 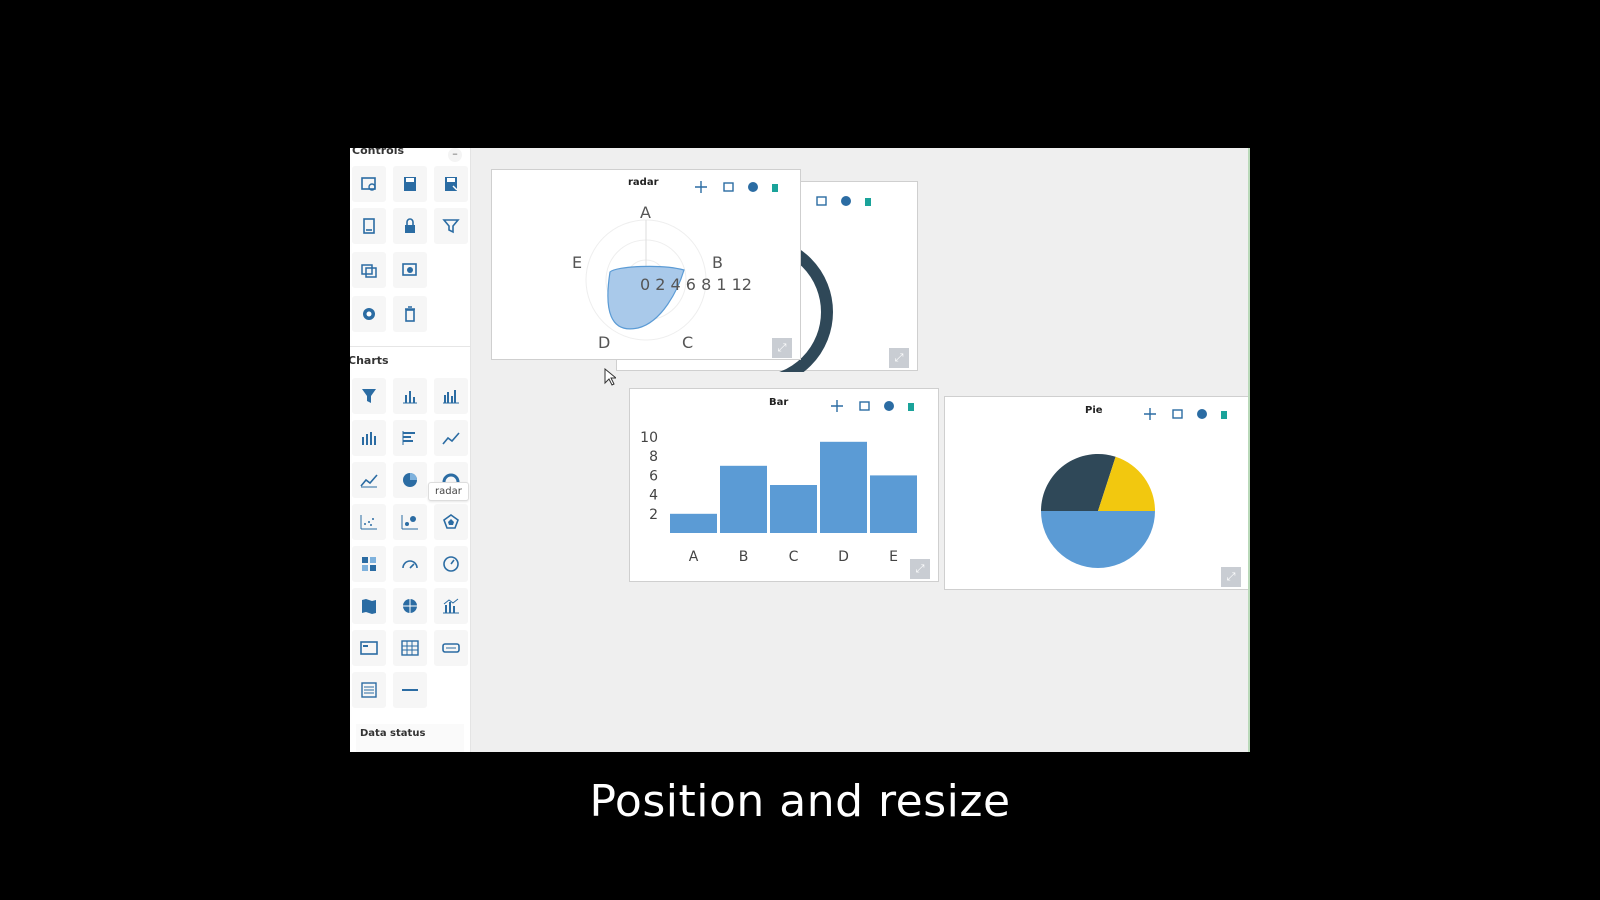 What do you see at coordinates (893, 504) in the screenshot?
I see `bar-E` at bounding box center [893, 504].